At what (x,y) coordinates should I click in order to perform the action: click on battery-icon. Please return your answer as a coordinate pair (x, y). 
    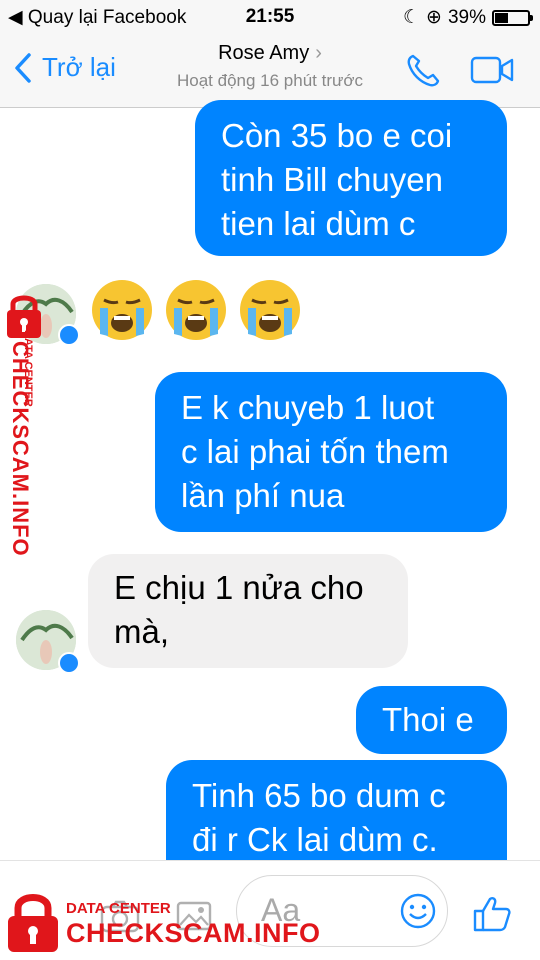
    Looking at the image, I should click on (512, 17).